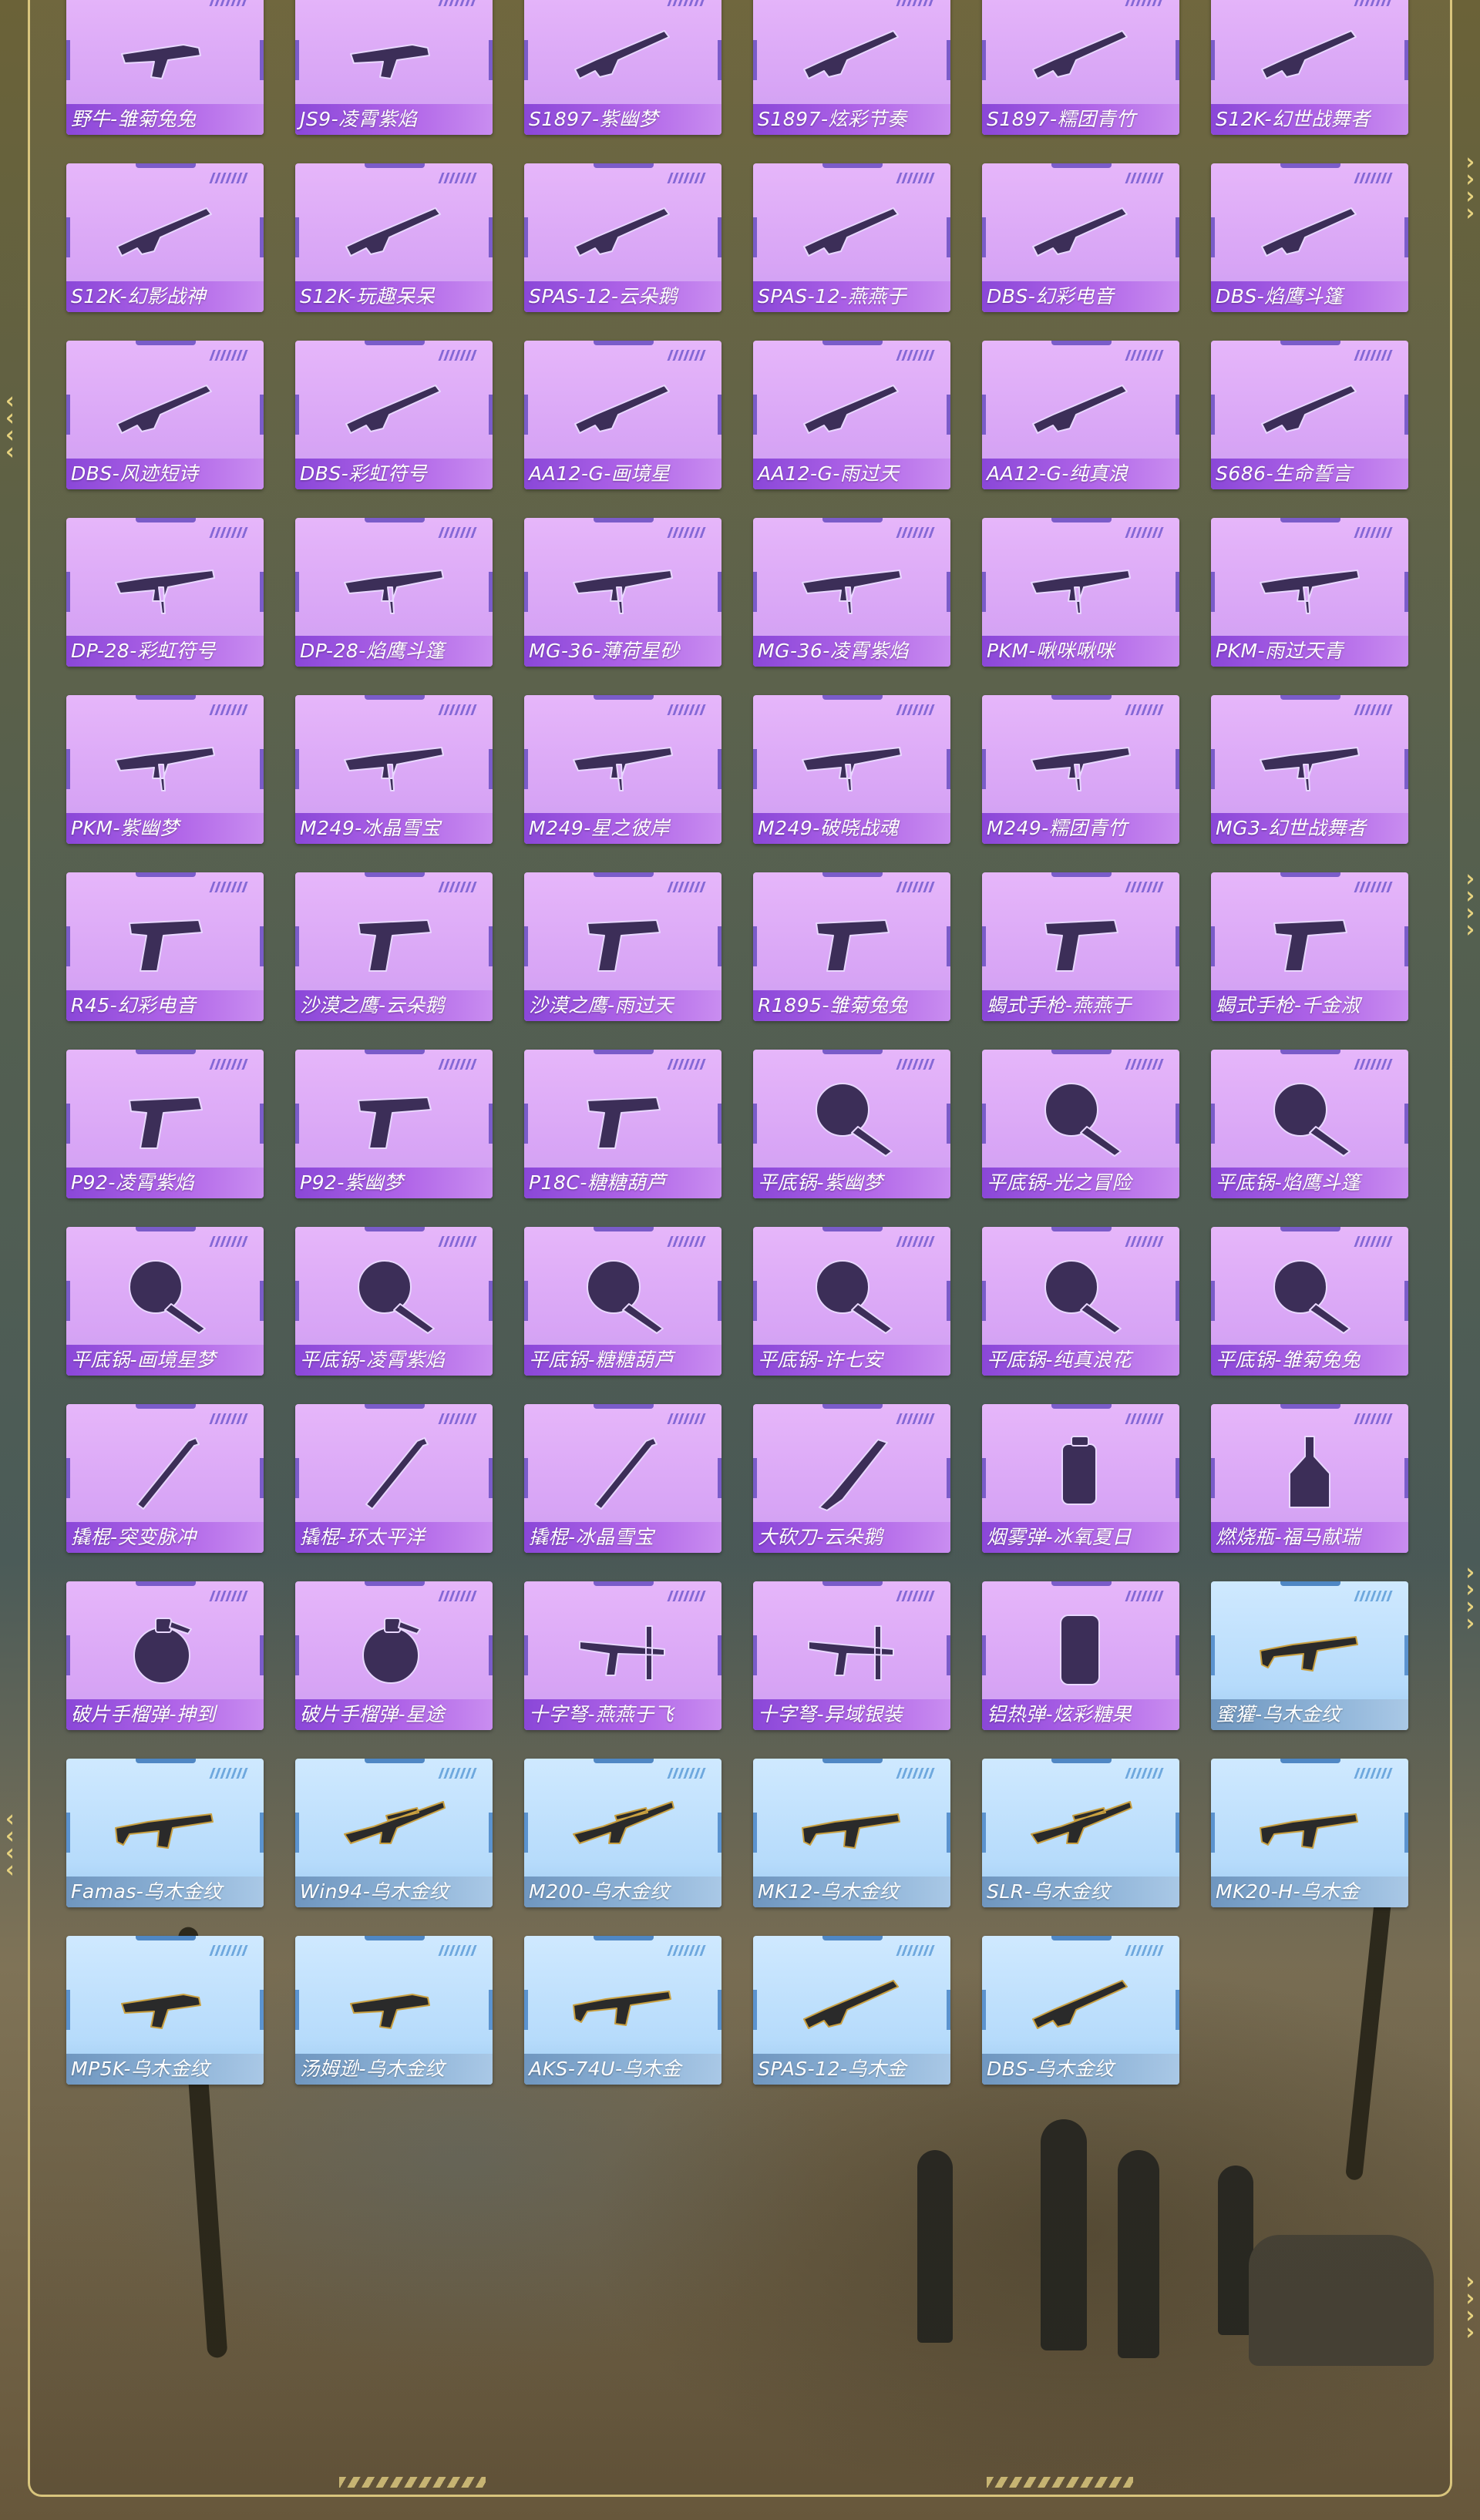 This screenshot has height=2520, width=1480. I want to click on weapon-skin-card: 大砍刀-云朵鹅, so click(852, 1478).